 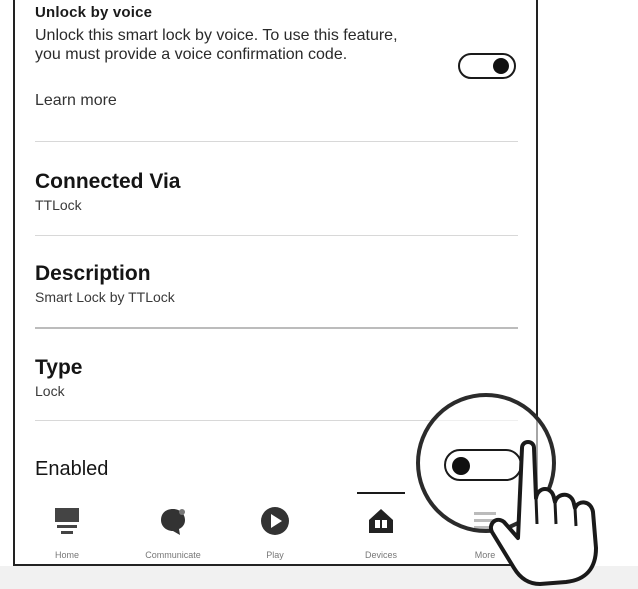 I want to click on chat-bubble-icon, so click(x=173, y=522).